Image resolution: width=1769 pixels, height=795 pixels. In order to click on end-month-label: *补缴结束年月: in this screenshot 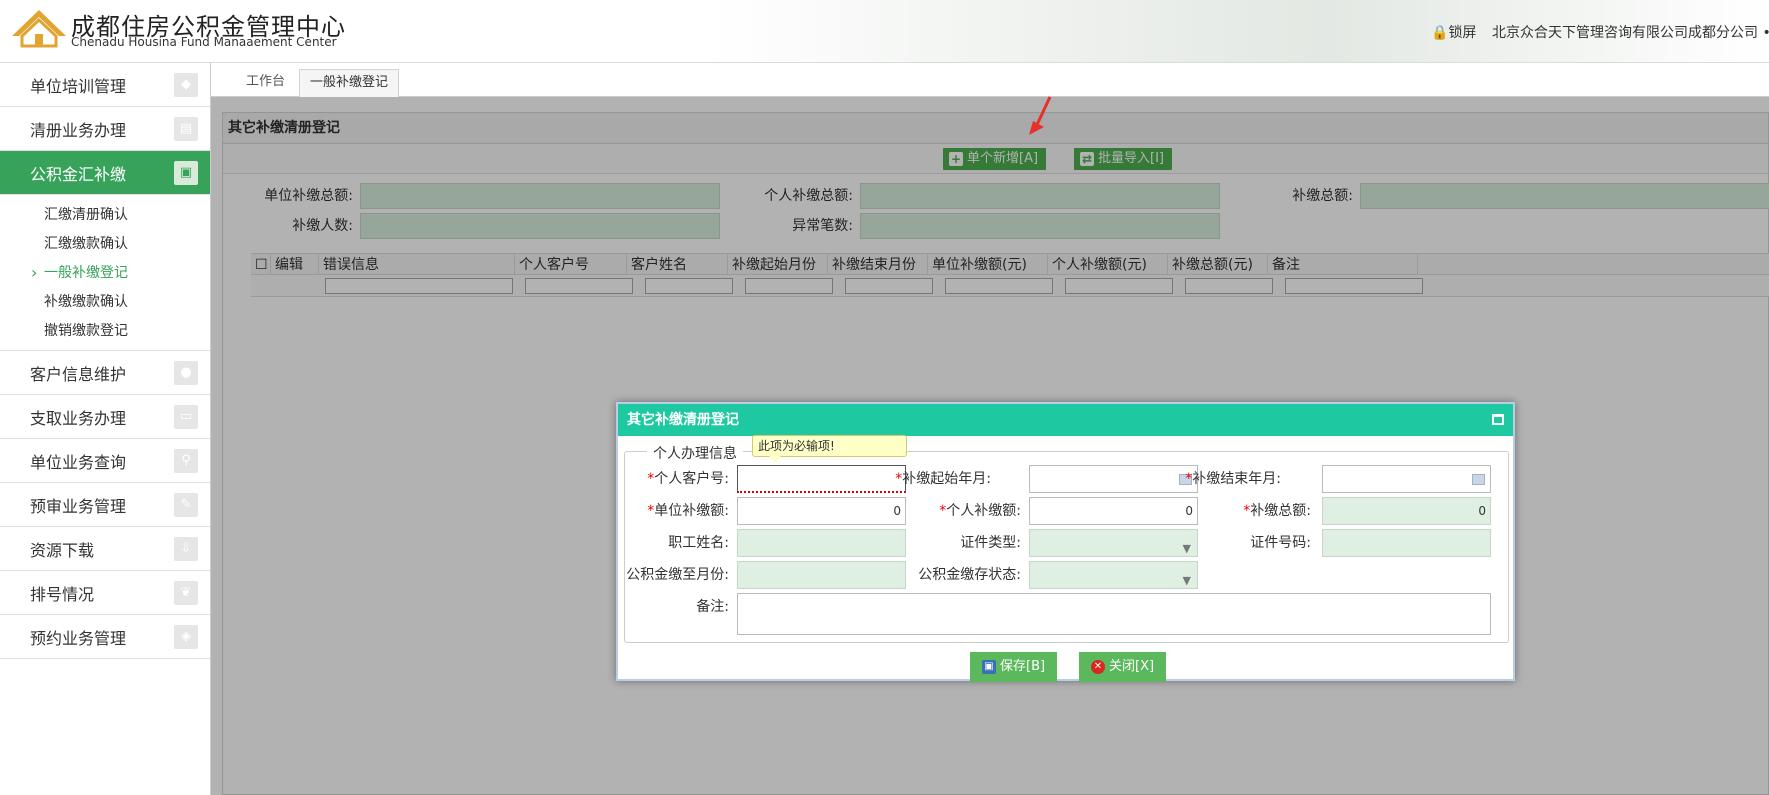, I will do `click(1228, 479)`.